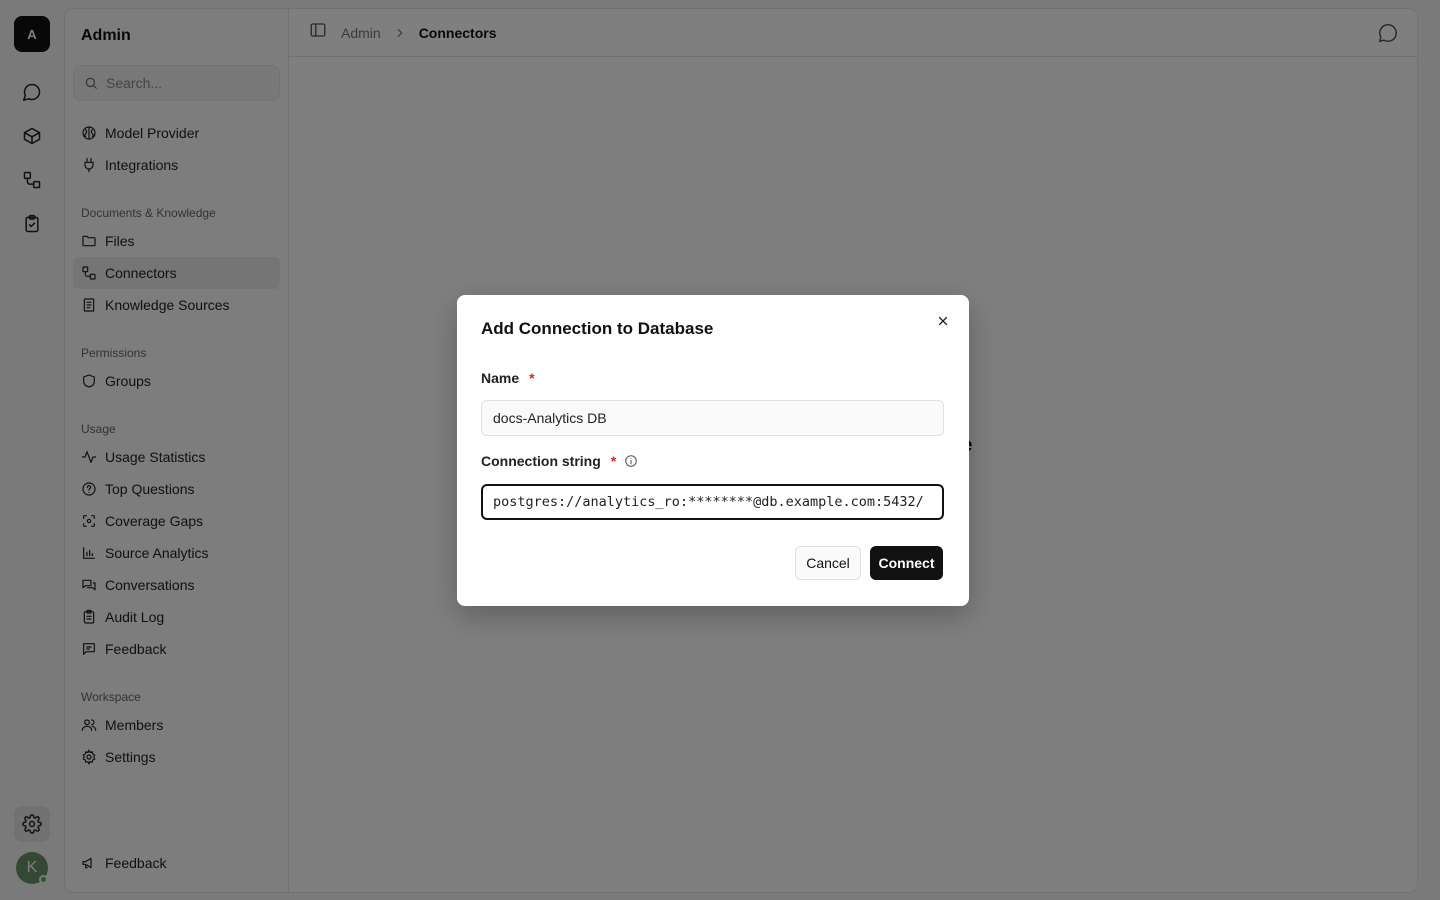  I want to click on cancel-button: Cancel, so click(828, 563).